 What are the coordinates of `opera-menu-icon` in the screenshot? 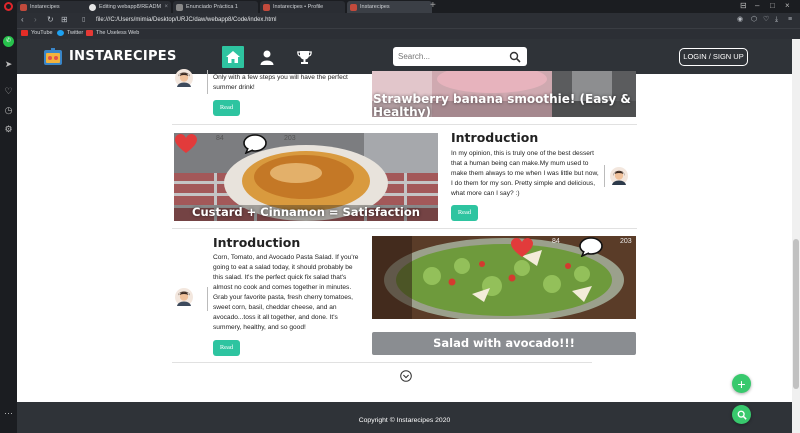 It's located at (8, 6).